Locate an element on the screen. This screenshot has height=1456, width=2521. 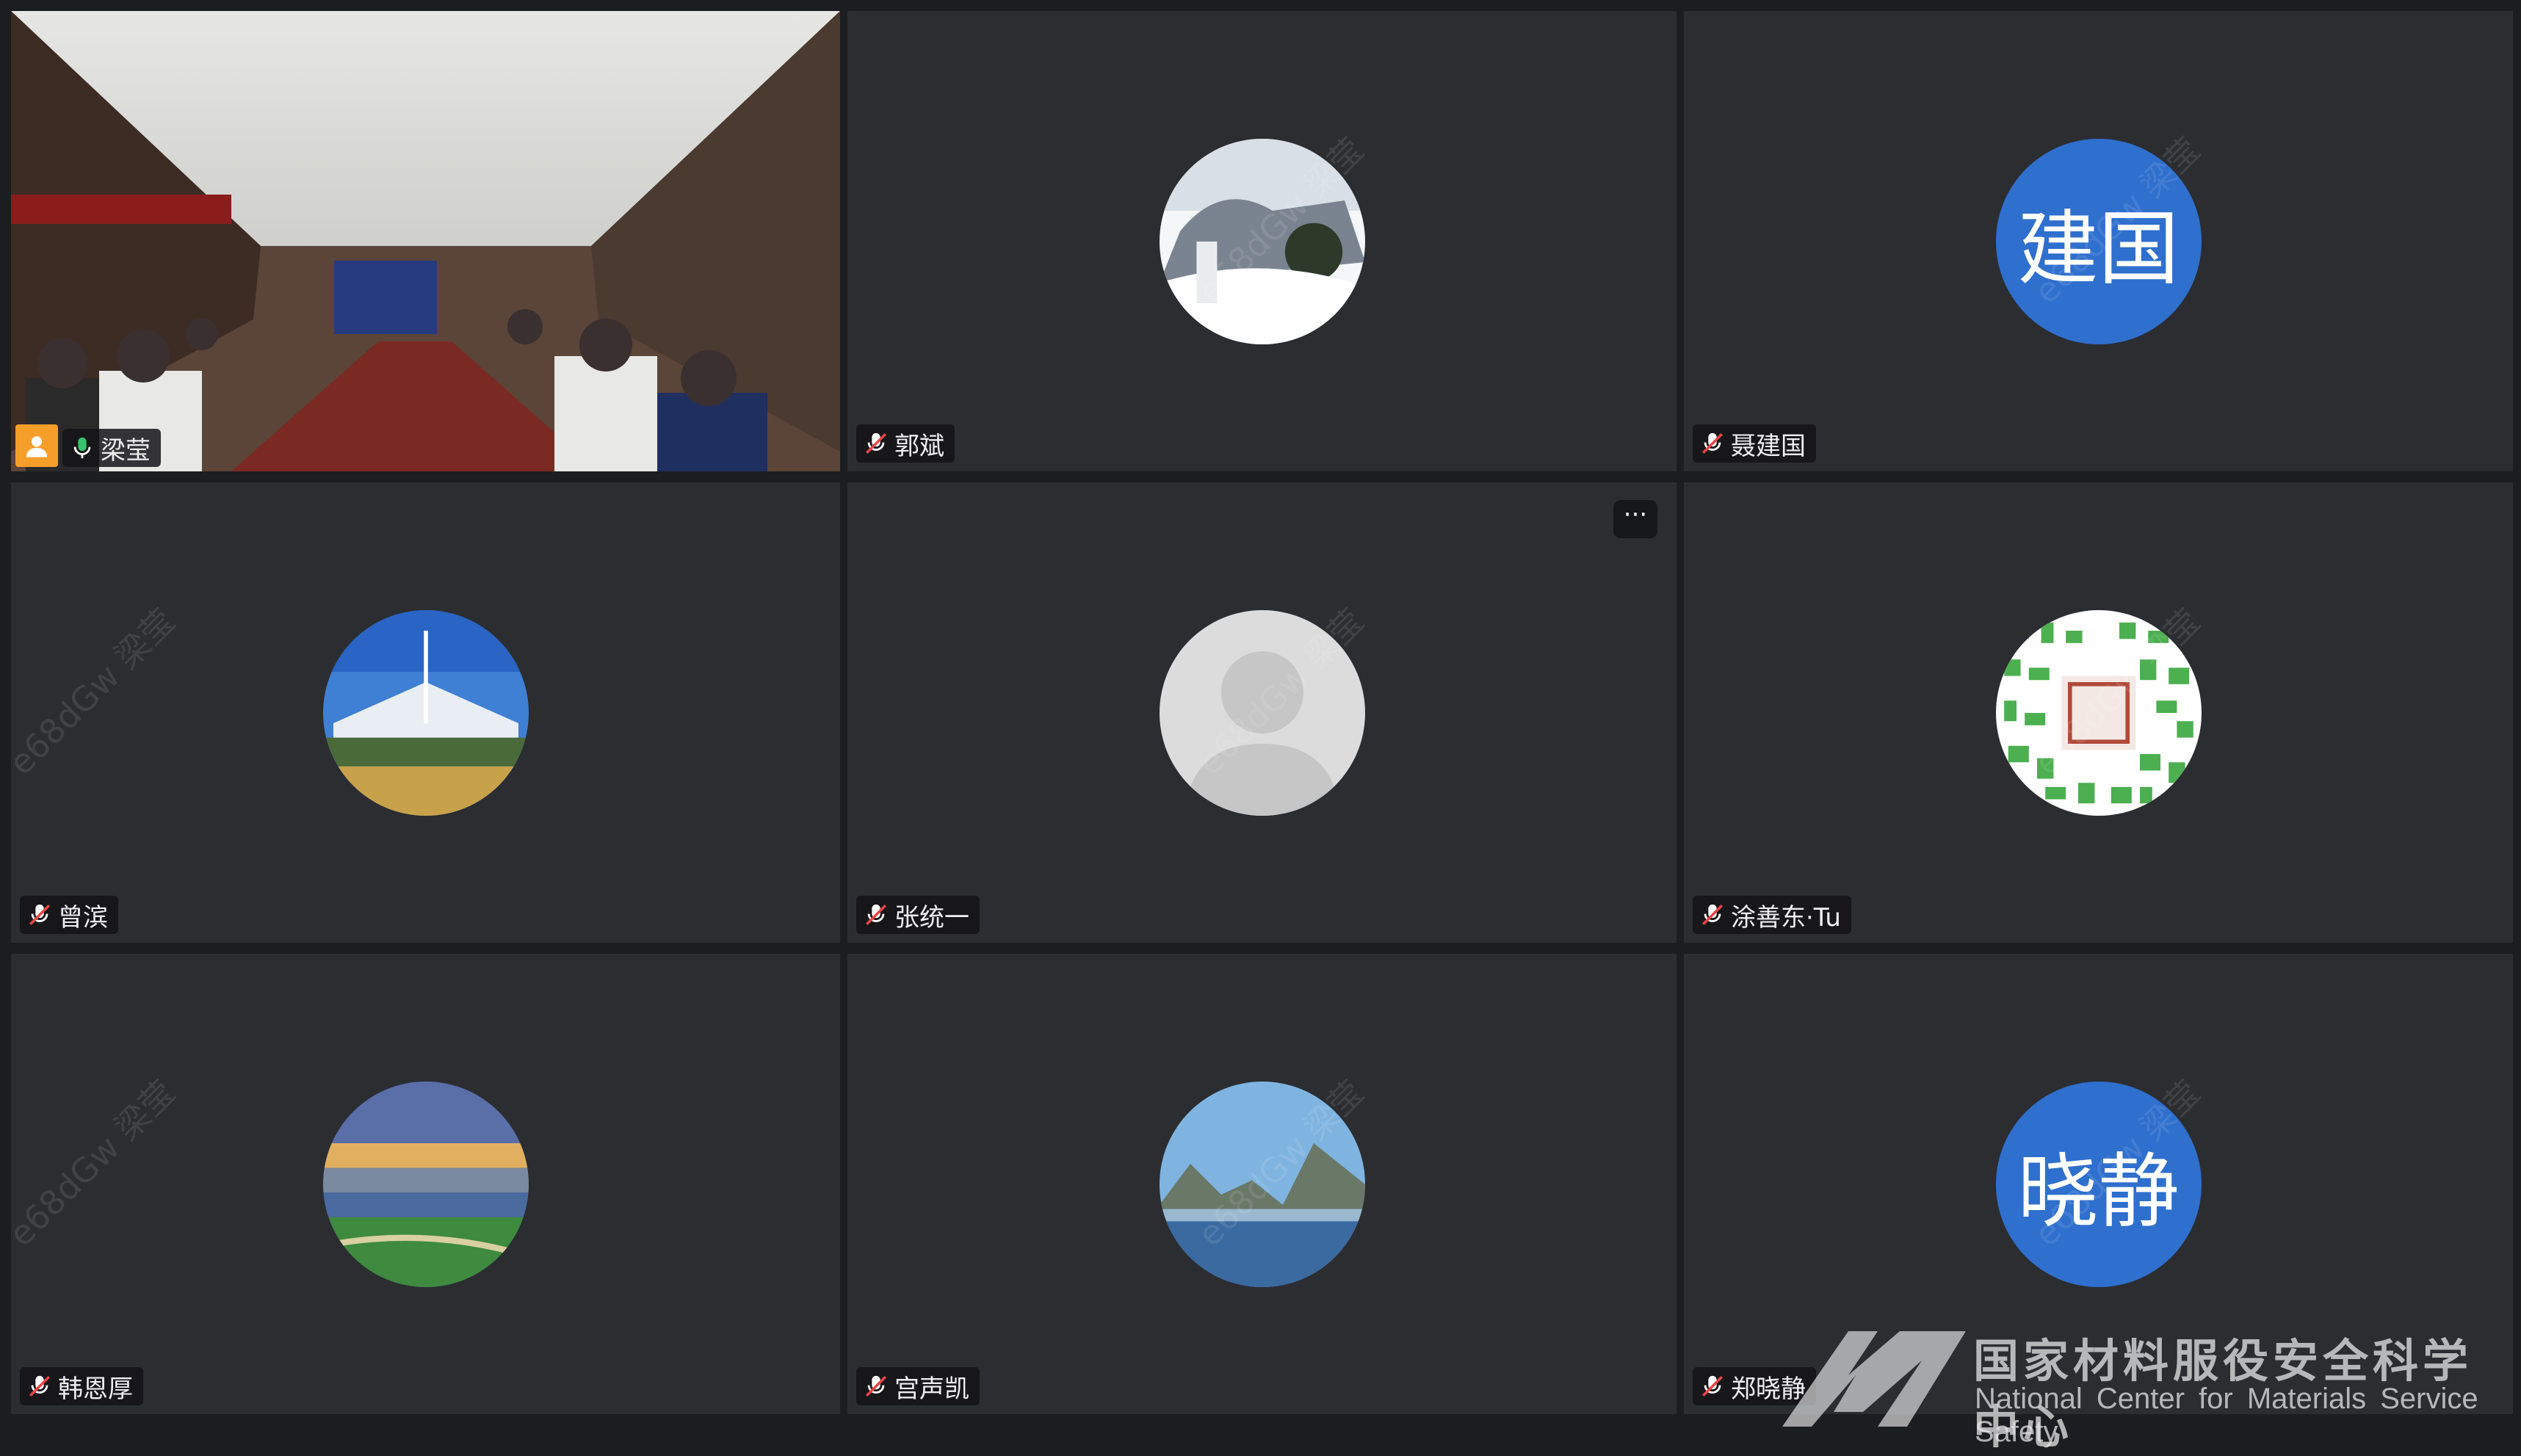
participant-tile-liangying: 梁莹 is located at coordinates (425, 241).